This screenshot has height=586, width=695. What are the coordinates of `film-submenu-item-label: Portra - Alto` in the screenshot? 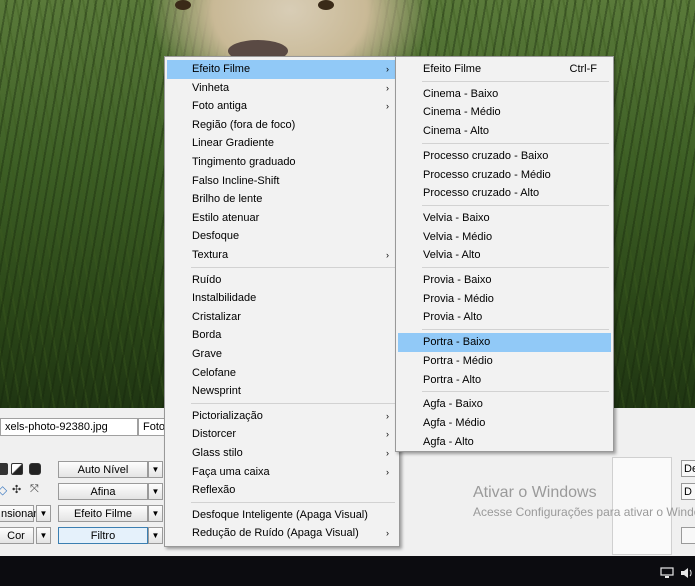 It's located at (452, 379).